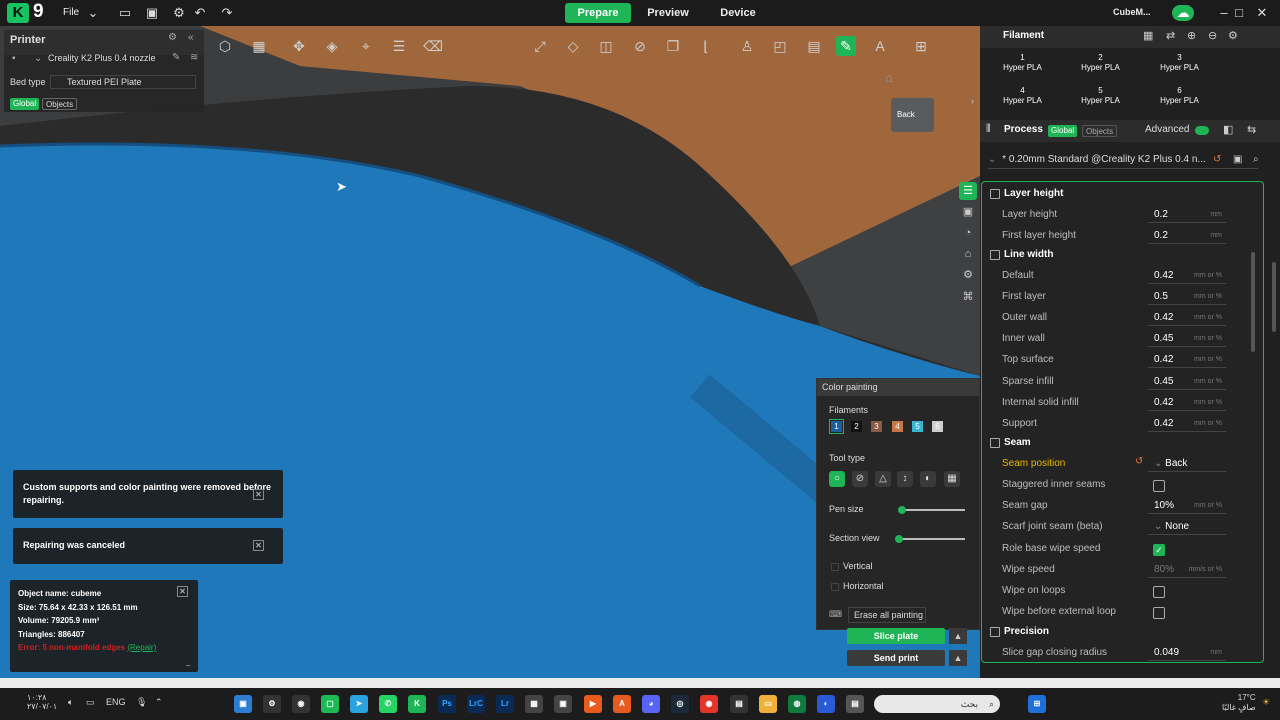  What do you see at coordinates (60, 104) in the screenshot?
I see `objects-toggle: Objects` at bounding box center [60, 104].